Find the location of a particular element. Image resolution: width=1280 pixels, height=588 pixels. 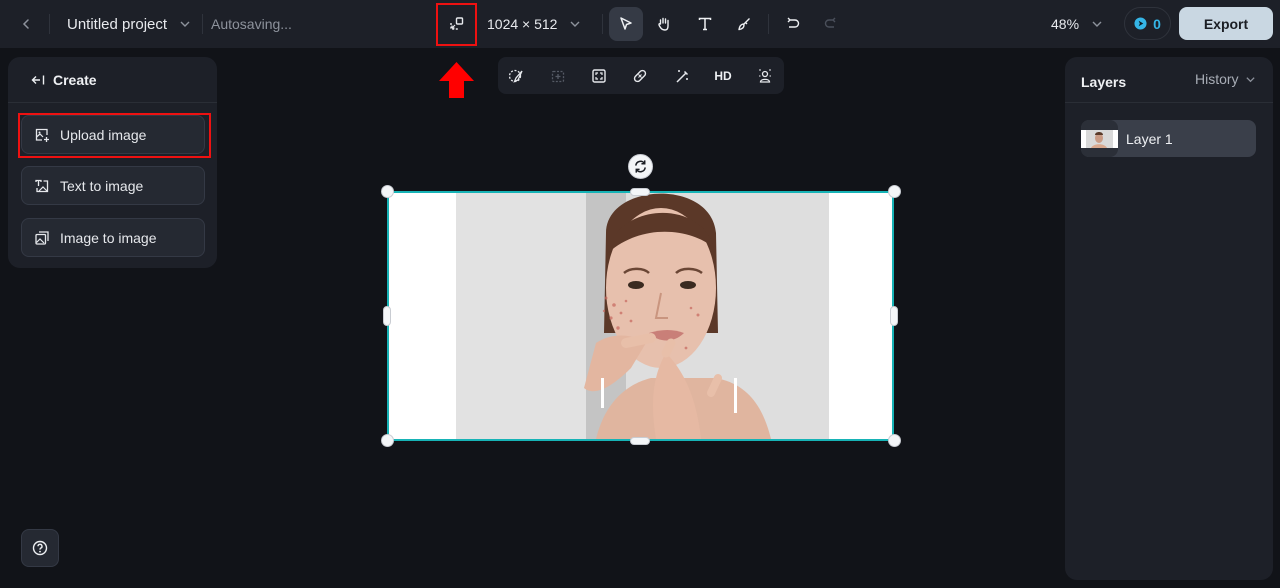

undo-button is located at coordinates (793, 24).